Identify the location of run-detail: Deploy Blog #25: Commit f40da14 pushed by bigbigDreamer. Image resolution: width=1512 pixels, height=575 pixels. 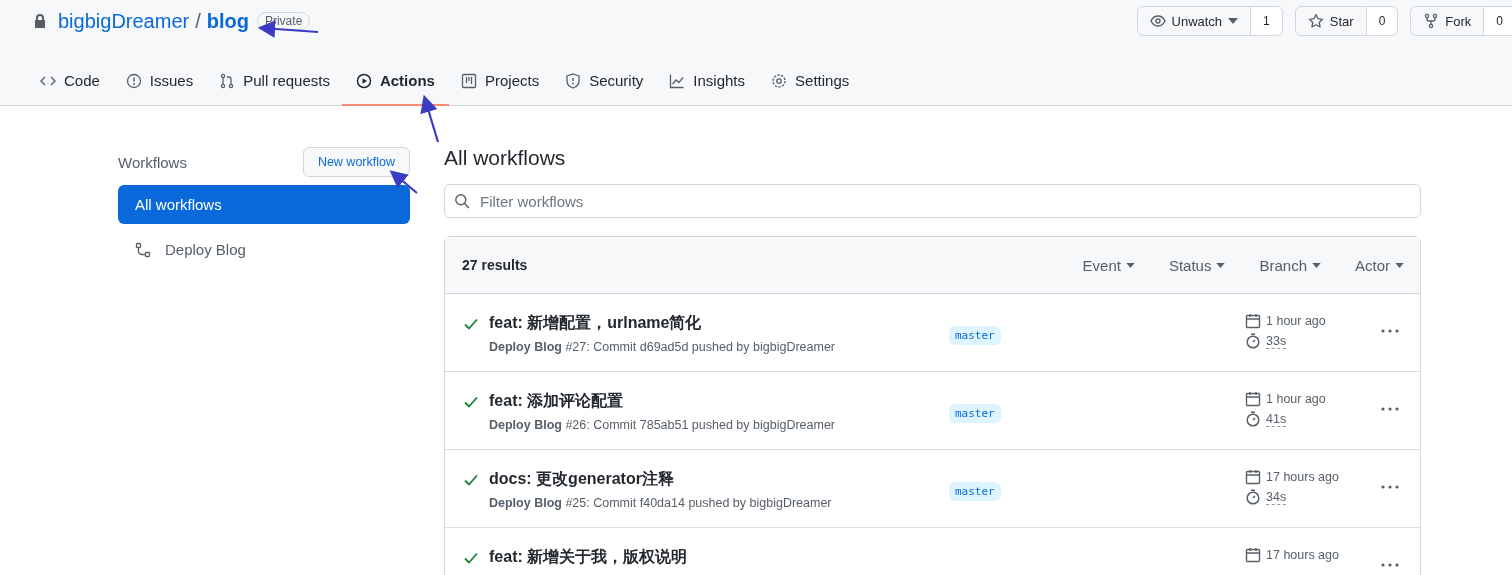
(661, 503).